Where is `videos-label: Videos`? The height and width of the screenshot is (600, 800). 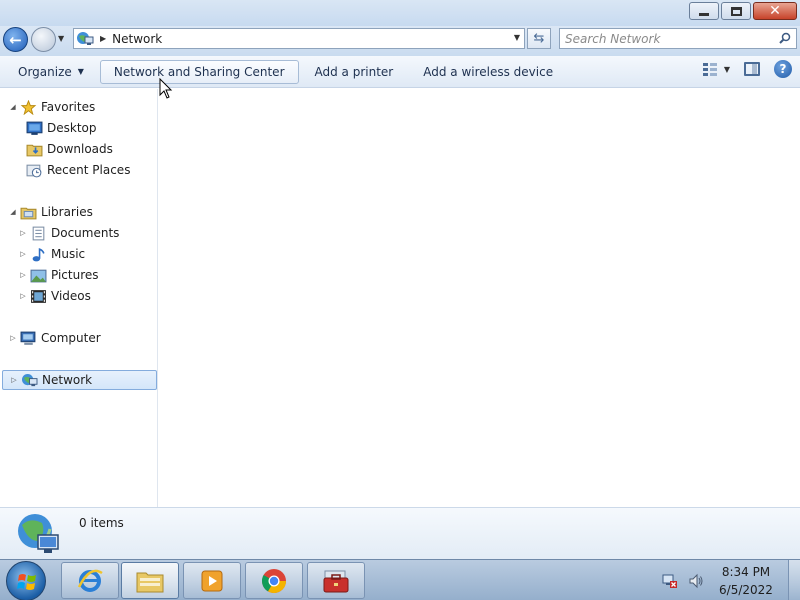 videos-label: Videos is located at coordinates (71, 296).